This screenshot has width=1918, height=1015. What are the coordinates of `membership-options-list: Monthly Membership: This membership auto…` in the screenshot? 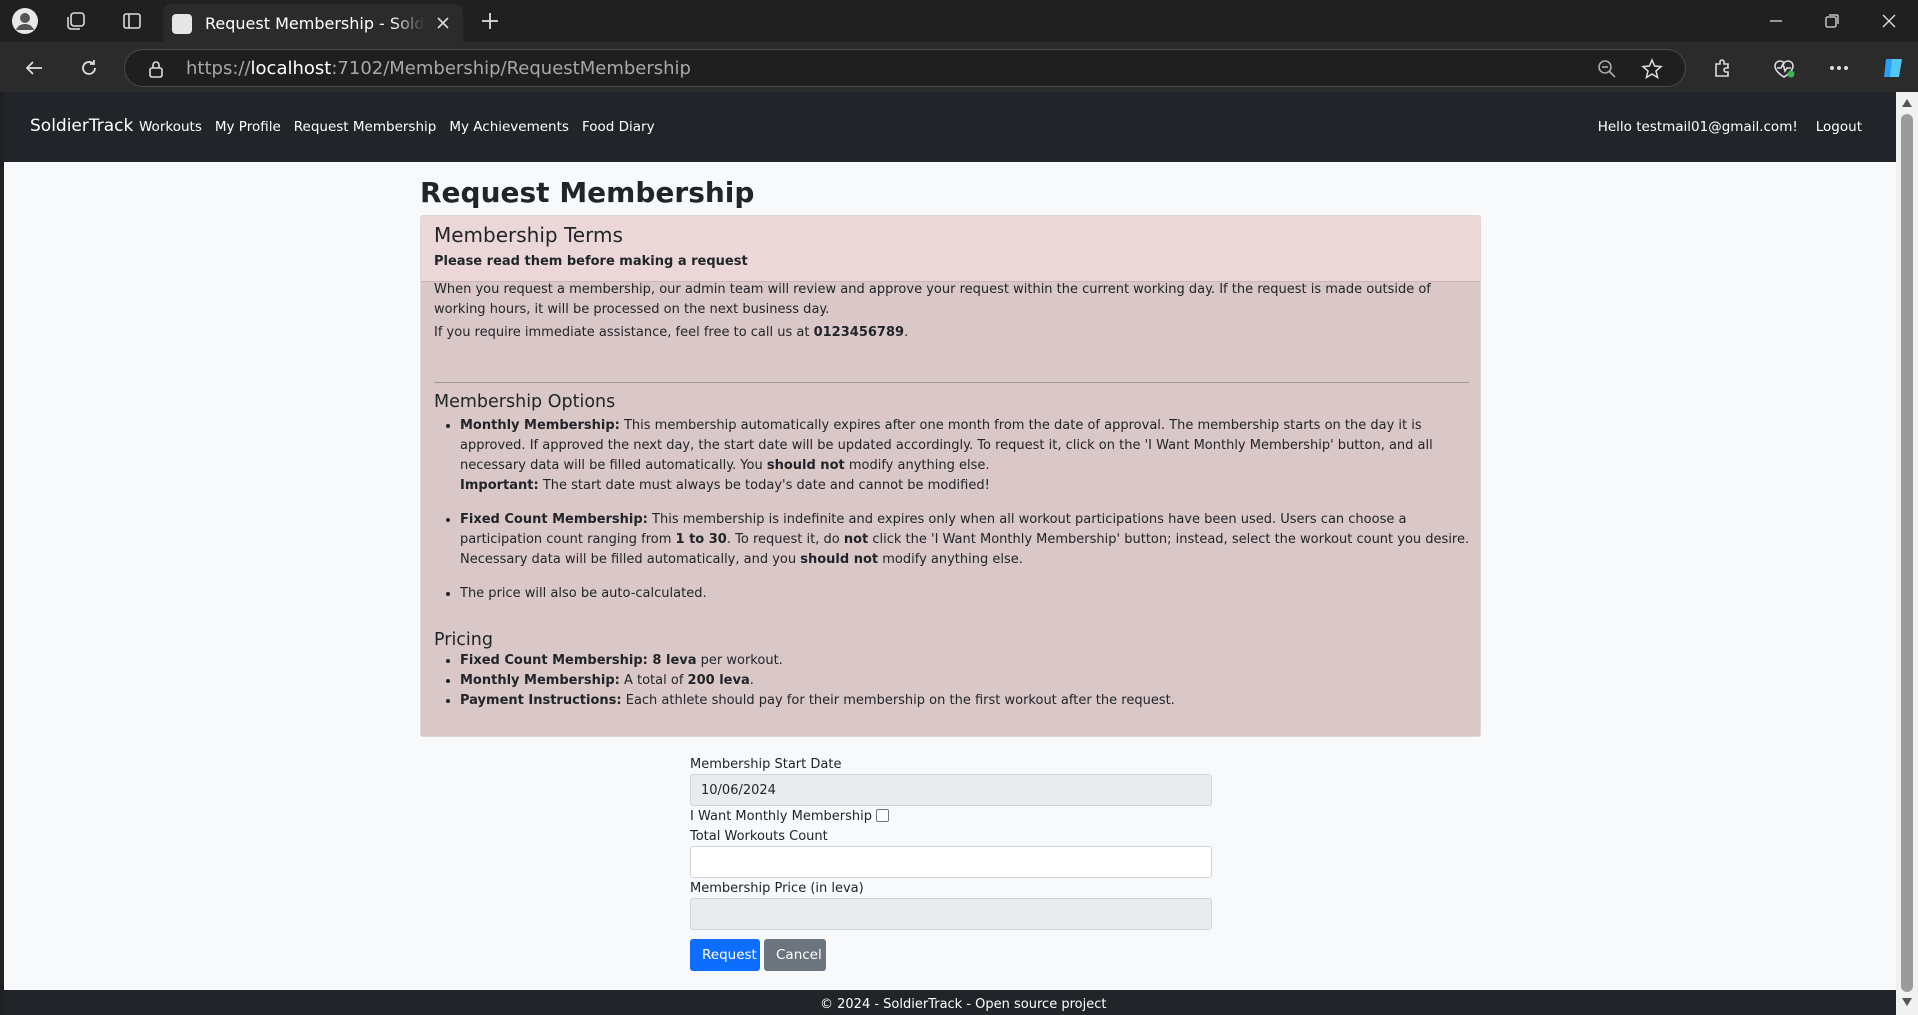 It's located at (954, 510).